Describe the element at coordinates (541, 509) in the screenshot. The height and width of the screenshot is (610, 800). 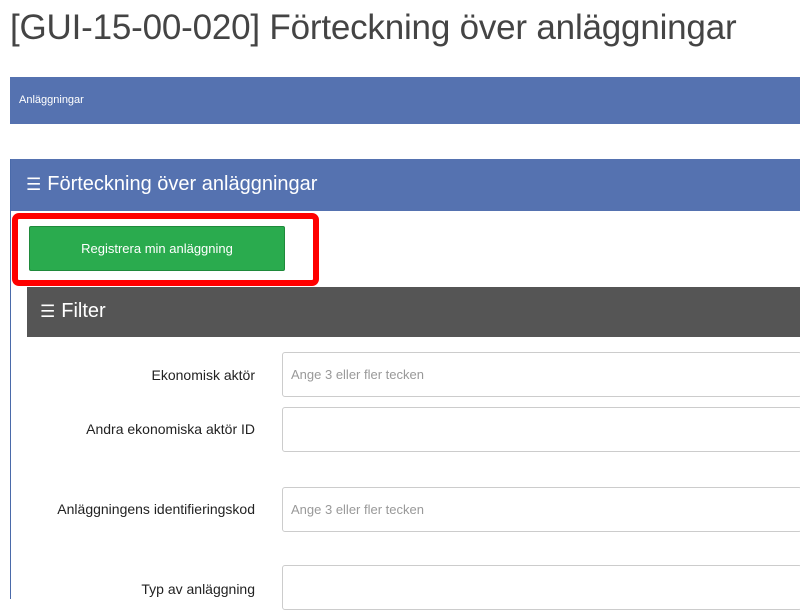
I see `facility-id-code-input` at that location.